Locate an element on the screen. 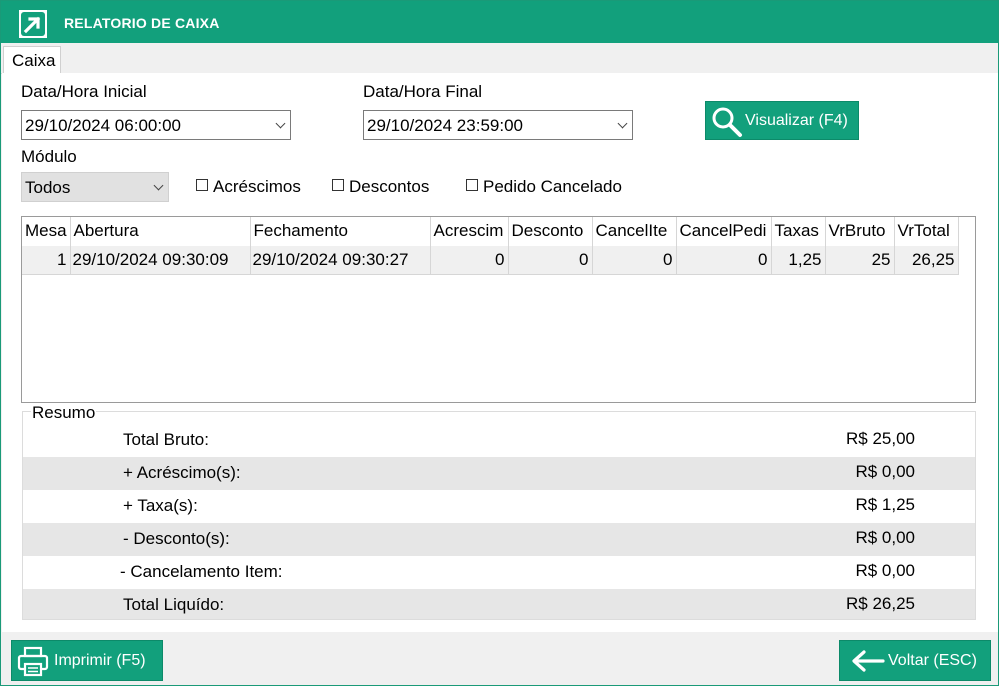  column-header: Desconto is located at coordinates (550, 231).